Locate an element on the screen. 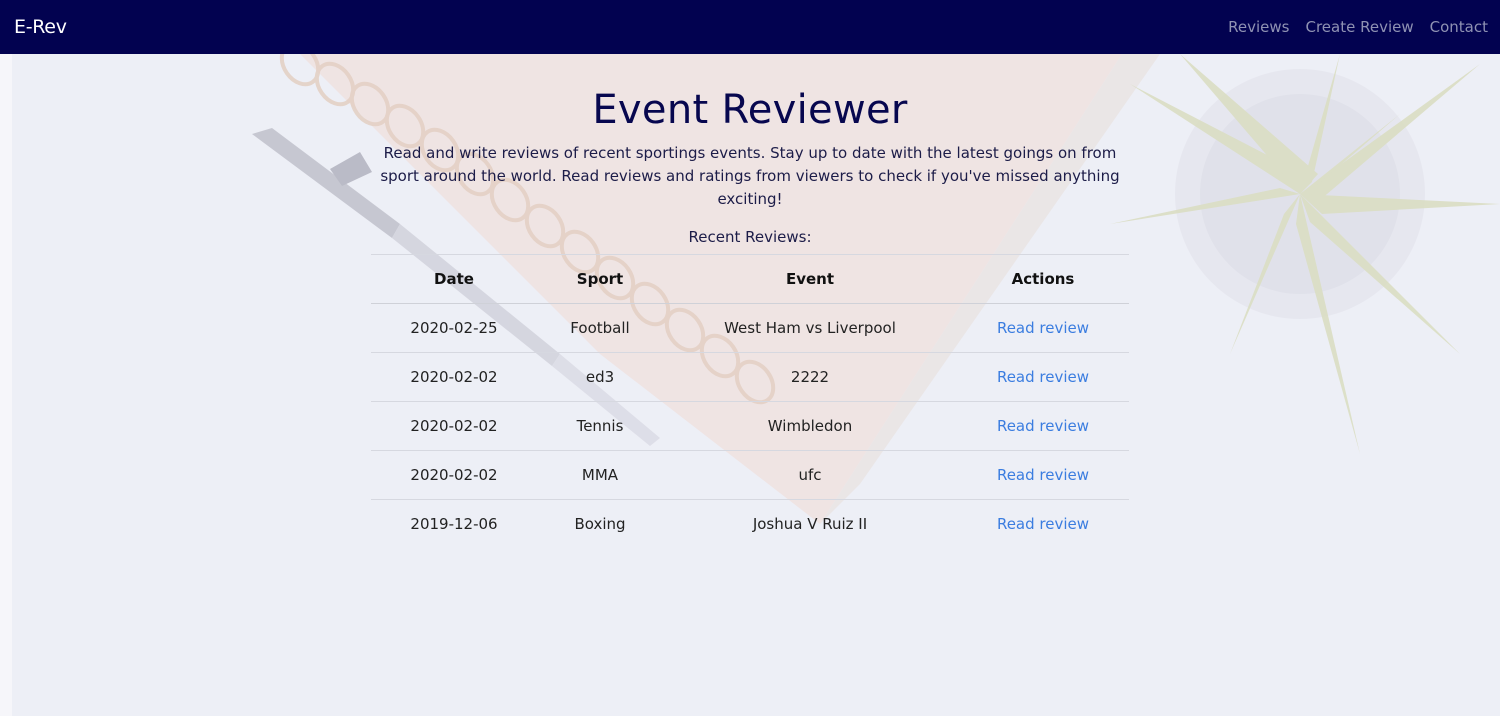  cell-sport: Tennis is located at coordinates (600, 426).